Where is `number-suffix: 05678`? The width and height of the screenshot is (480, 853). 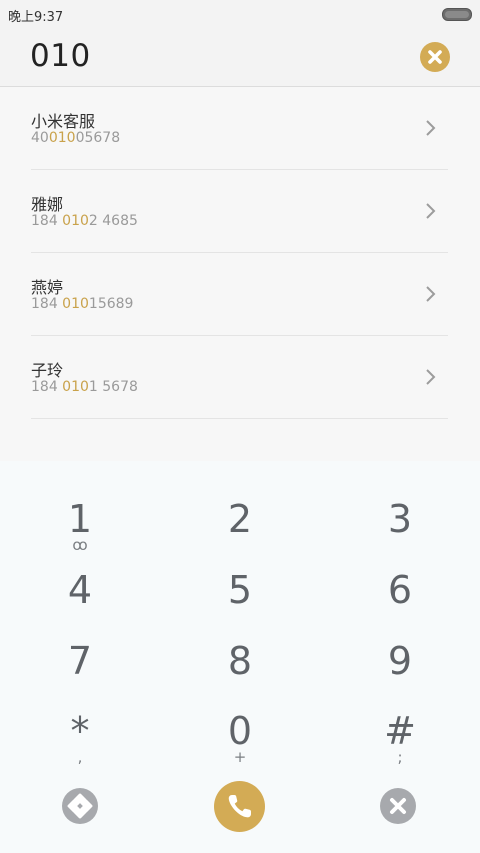 number-suffix: 05678 is located at coordinates (98, 138).